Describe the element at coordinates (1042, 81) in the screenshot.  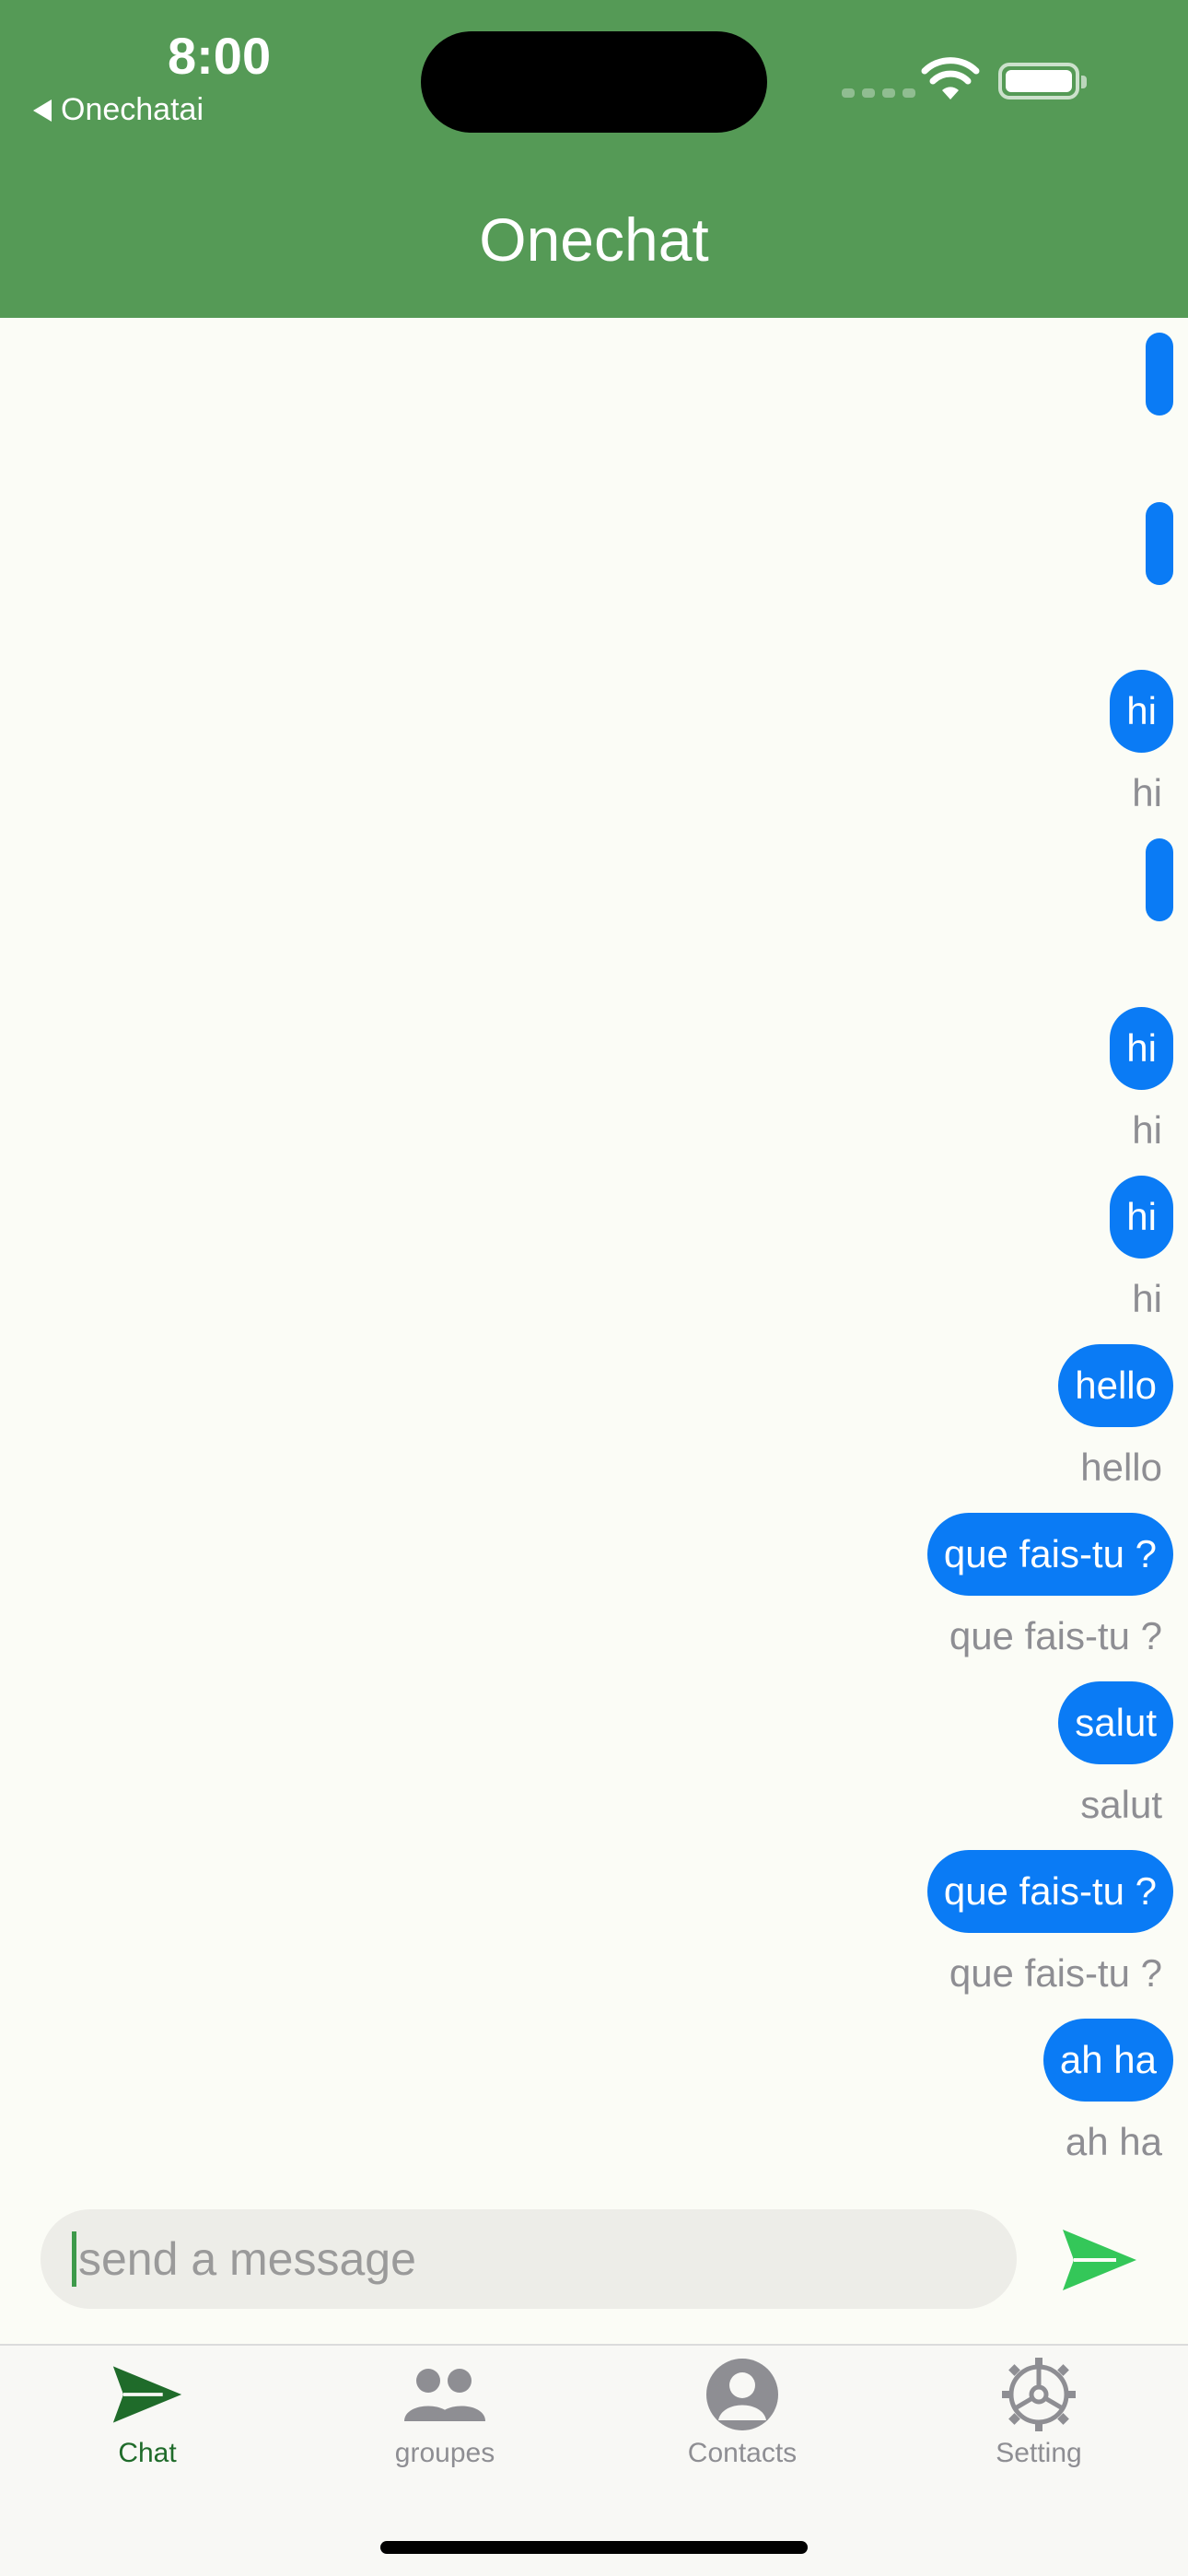
I see `battery-icon` at that location.